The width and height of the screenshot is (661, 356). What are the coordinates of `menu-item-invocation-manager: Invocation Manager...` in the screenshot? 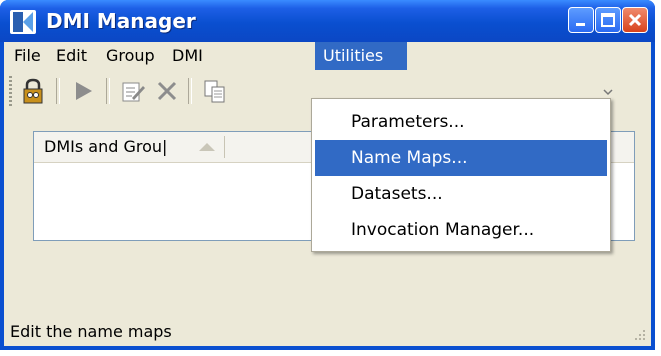 It's located at (461, 230).